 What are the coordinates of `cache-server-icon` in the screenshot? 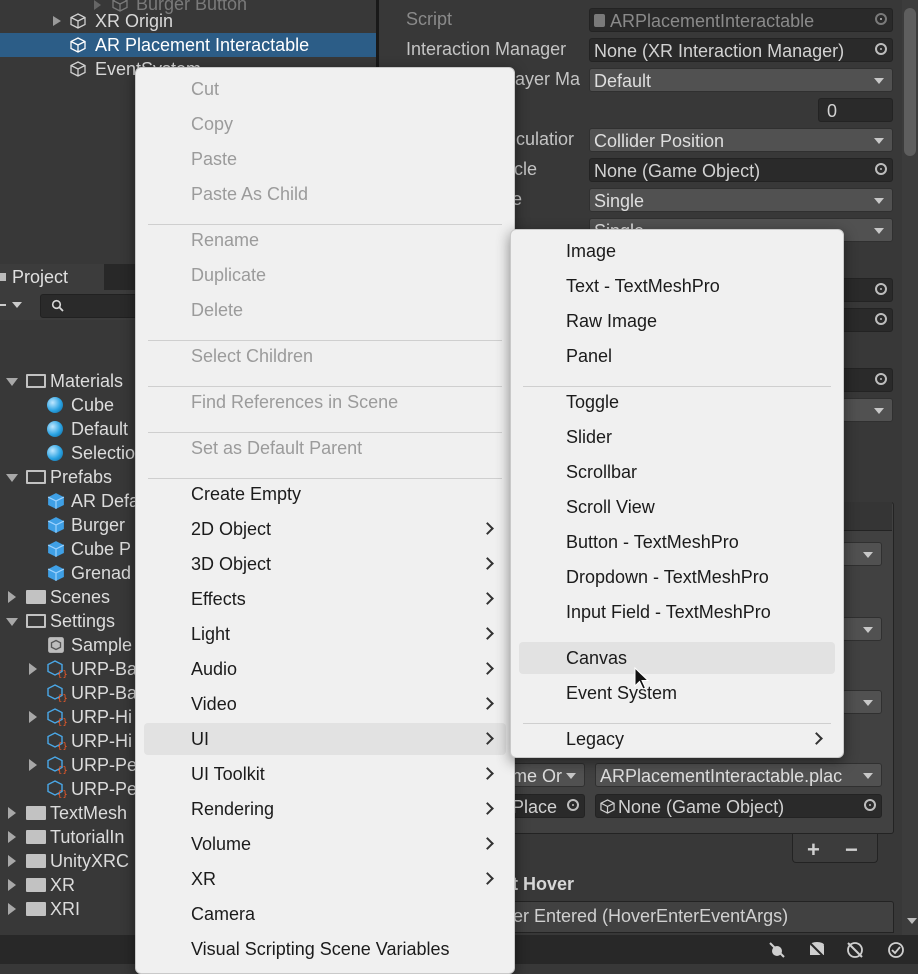 It's located at (817, 950).